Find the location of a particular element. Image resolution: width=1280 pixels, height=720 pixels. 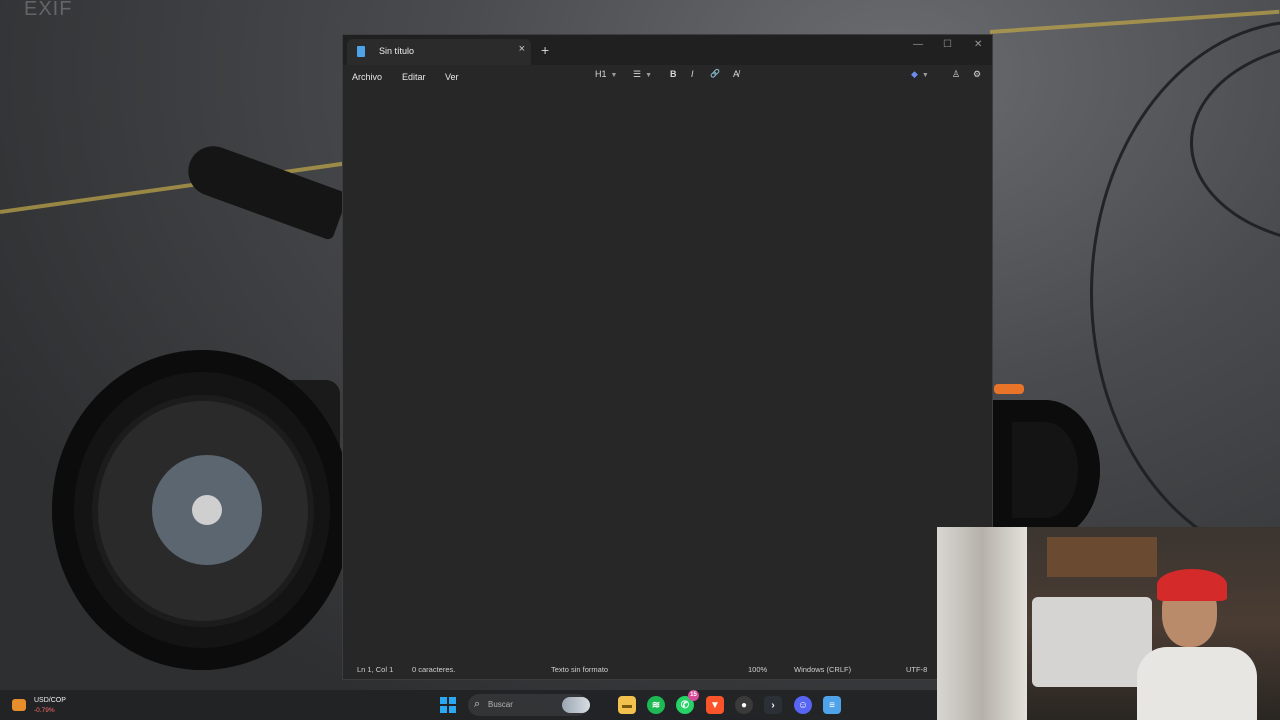

red-cap is located at coordinates (1192, 585).